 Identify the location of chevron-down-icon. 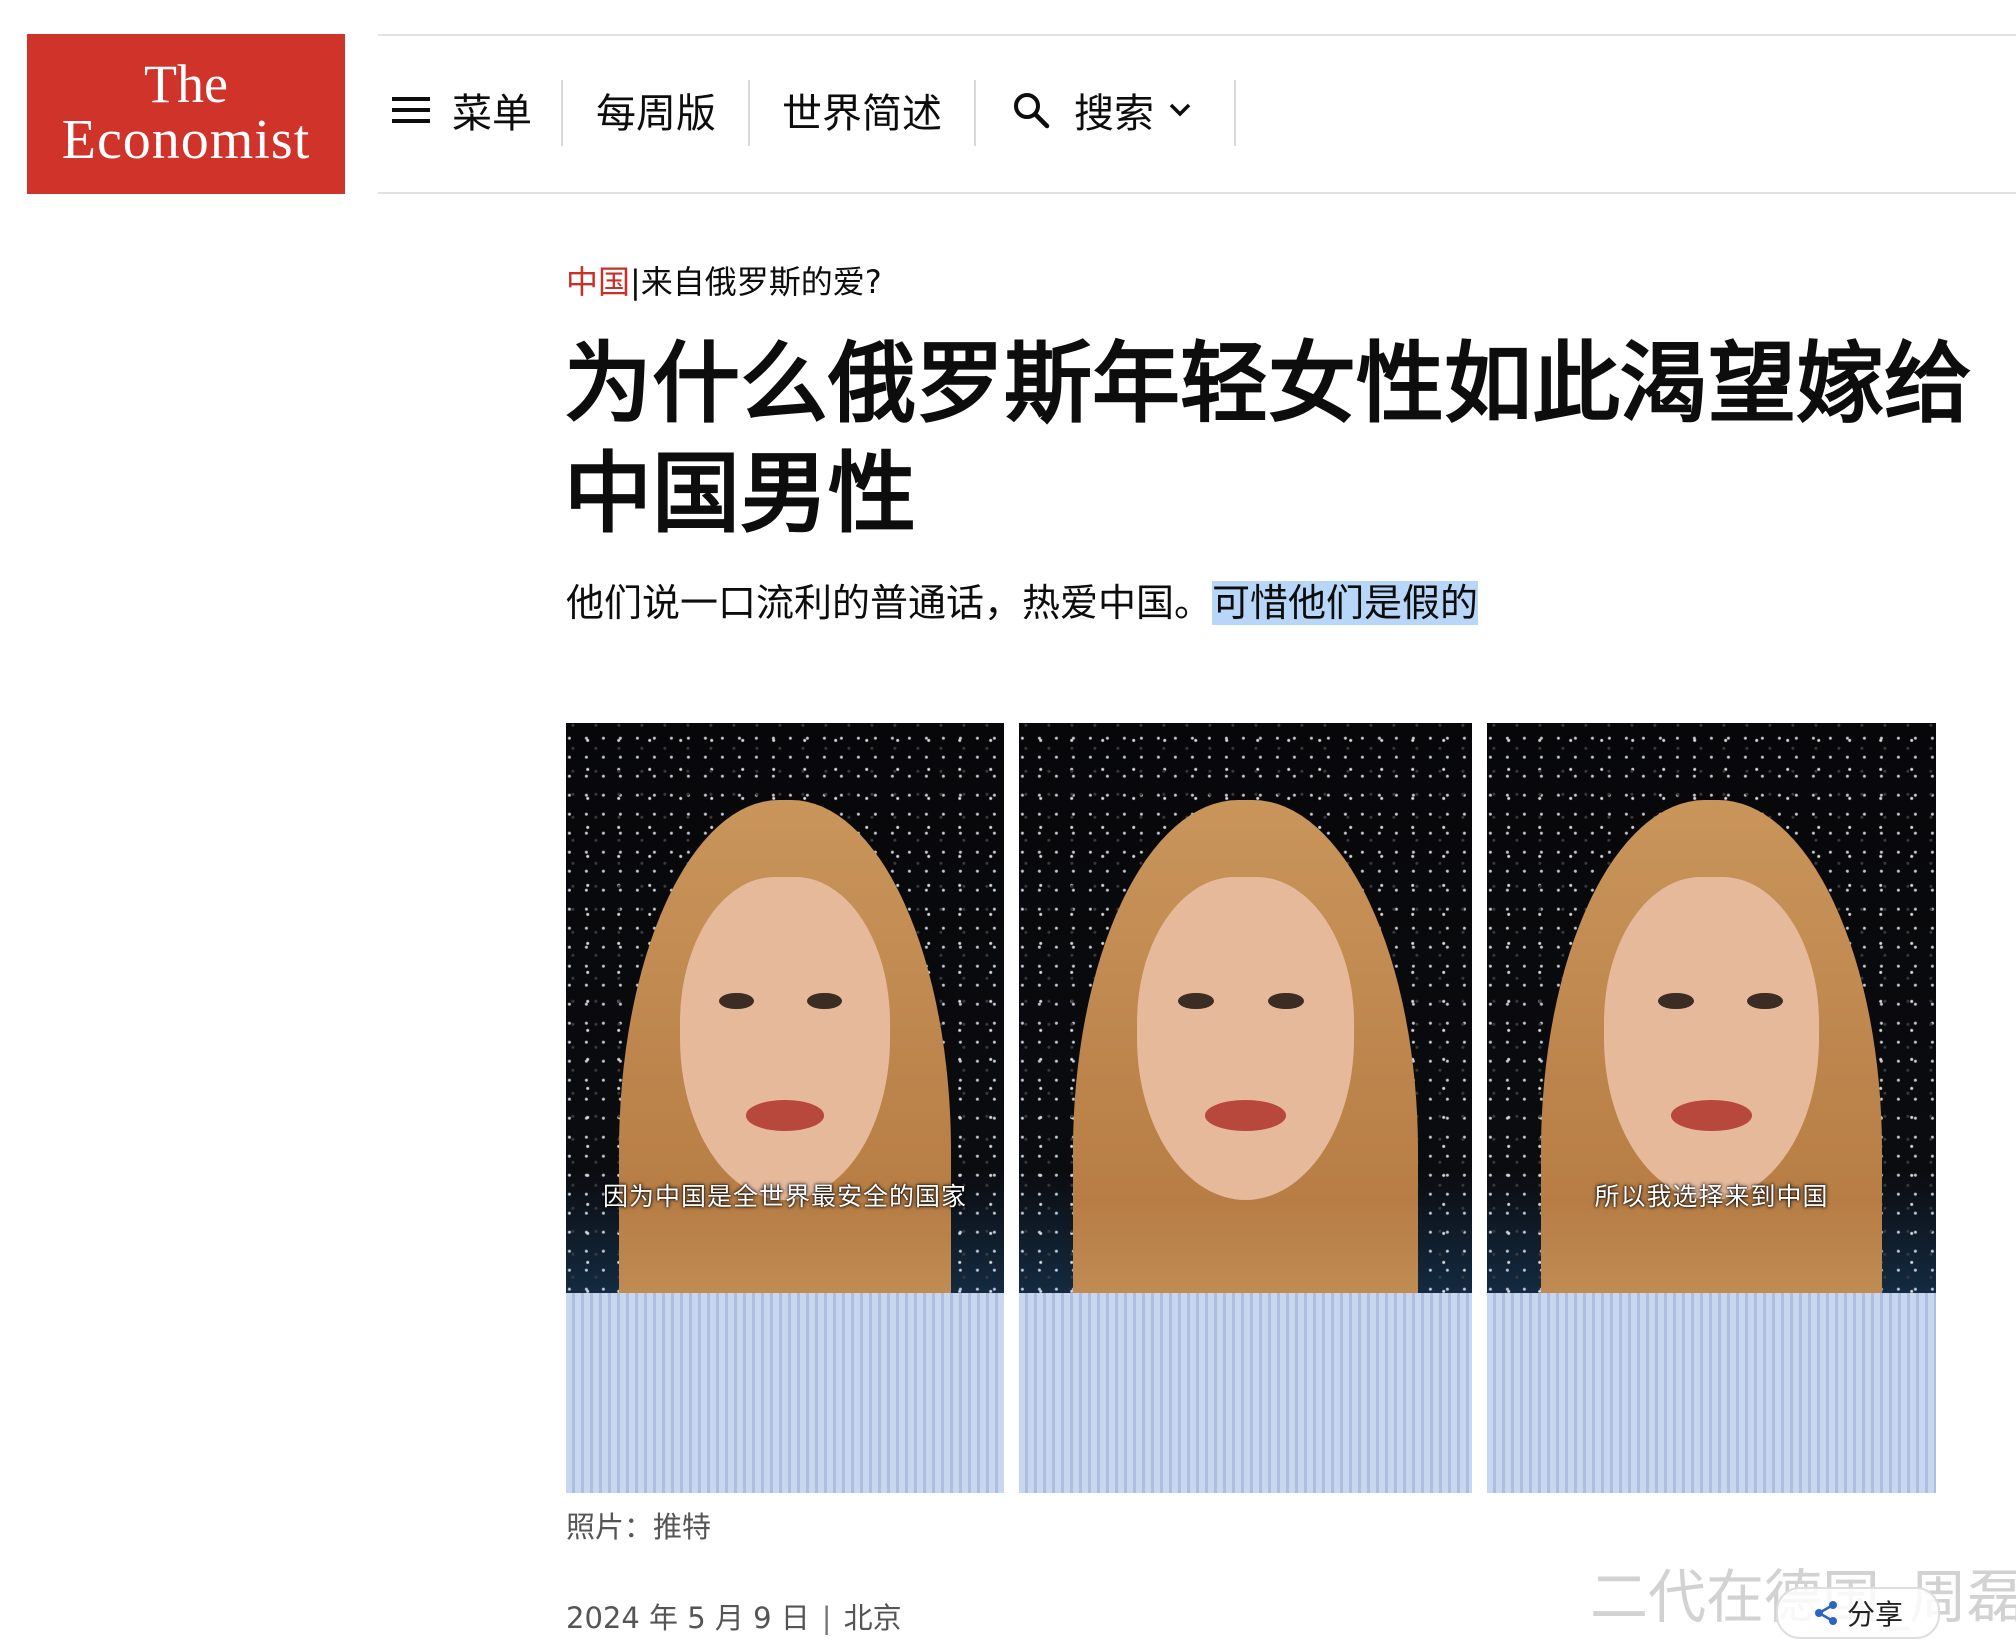
(1180, 110).